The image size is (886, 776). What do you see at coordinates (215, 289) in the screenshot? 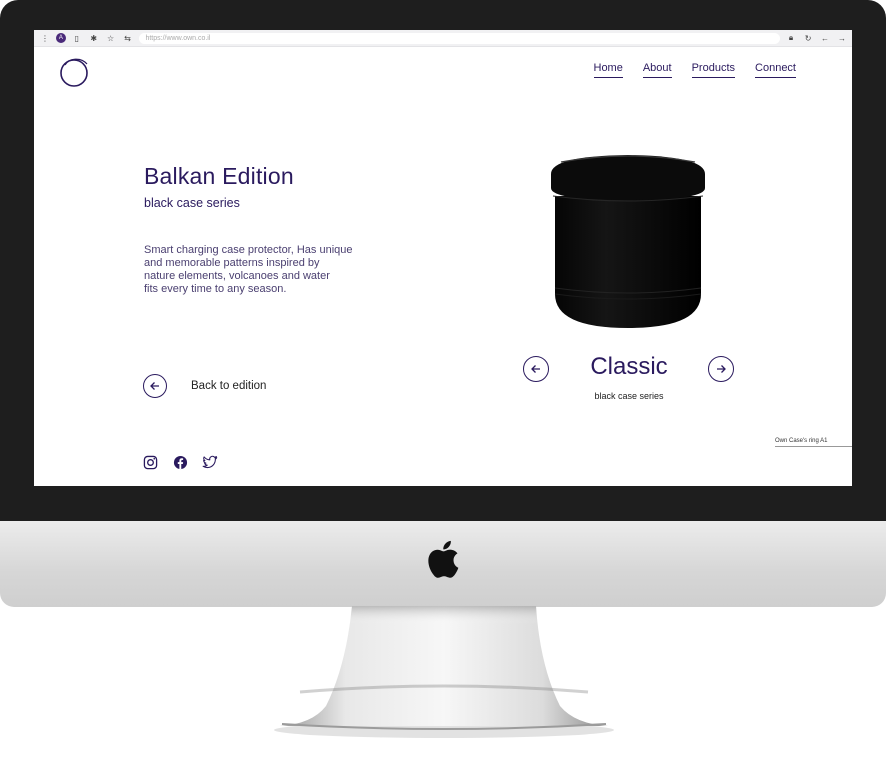
I see `description-line: fits every time to any season.` at bounding box center [215, 289].